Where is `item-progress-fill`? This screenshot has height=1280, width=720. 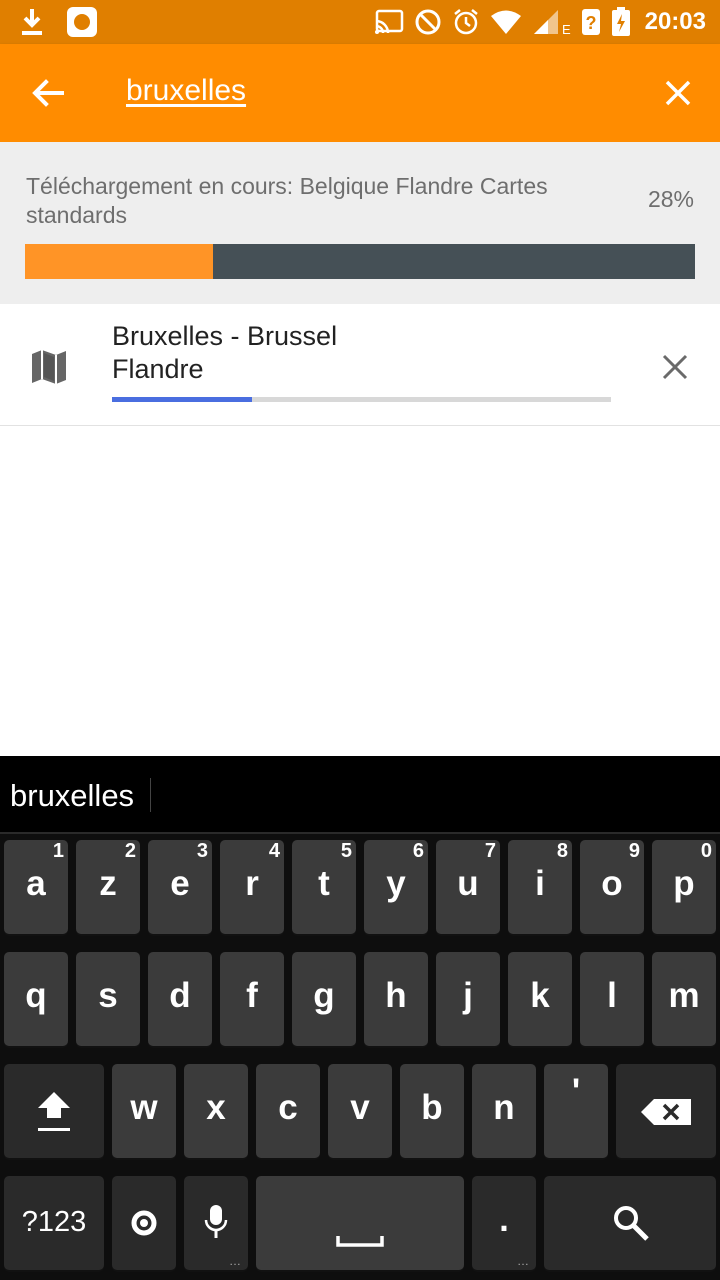 item-progress-fill is located at coordinates (182, 399).